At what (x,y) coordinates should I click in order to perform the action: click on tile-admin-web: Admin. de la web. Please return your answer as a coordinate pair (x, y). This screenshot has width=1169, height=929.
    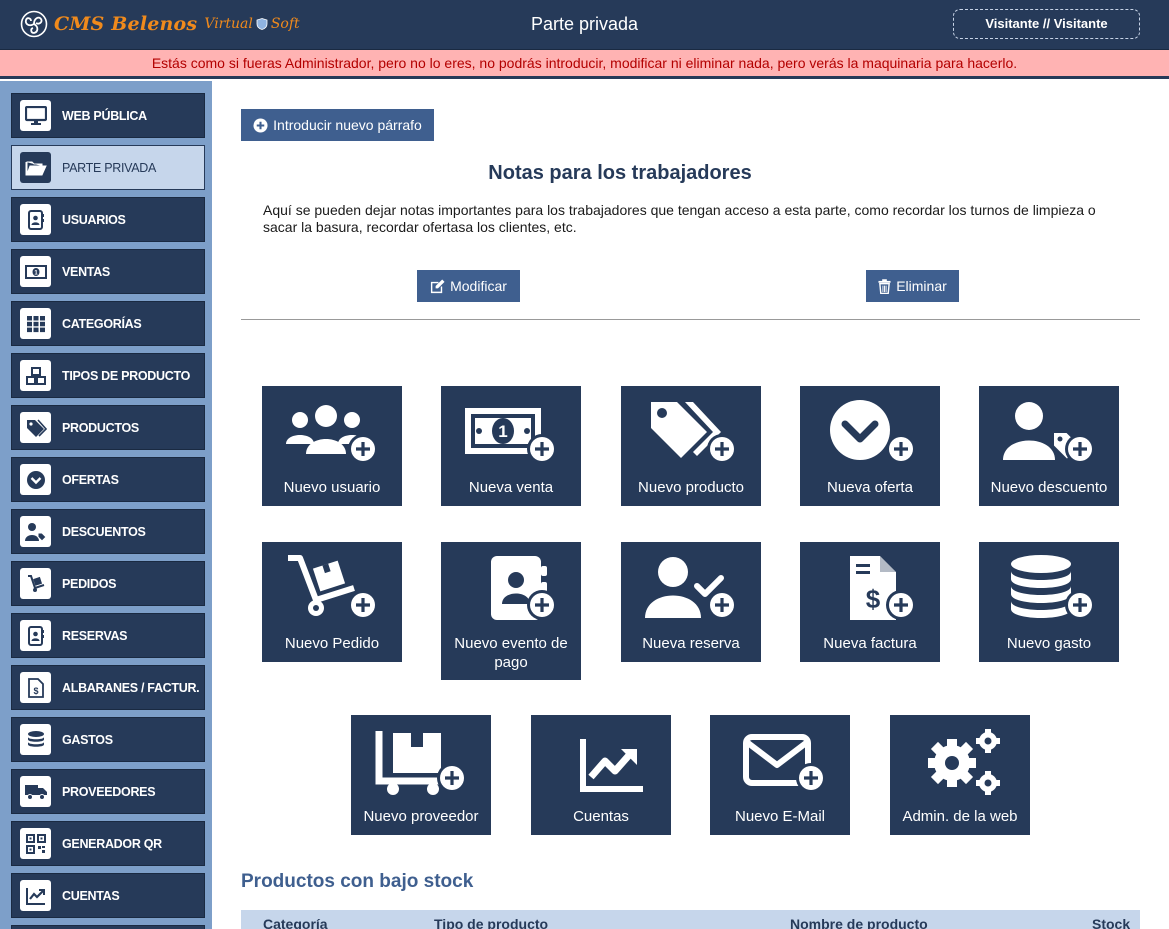
    Looking at the image, I should click on (960, 775).